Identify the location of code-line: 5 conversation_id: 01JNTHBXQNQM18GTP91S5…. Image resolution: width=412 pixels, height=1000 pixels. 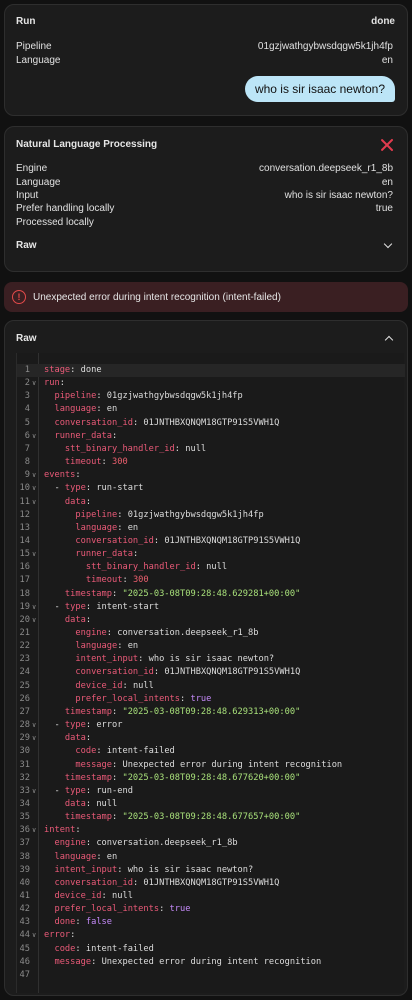
(211, 423).